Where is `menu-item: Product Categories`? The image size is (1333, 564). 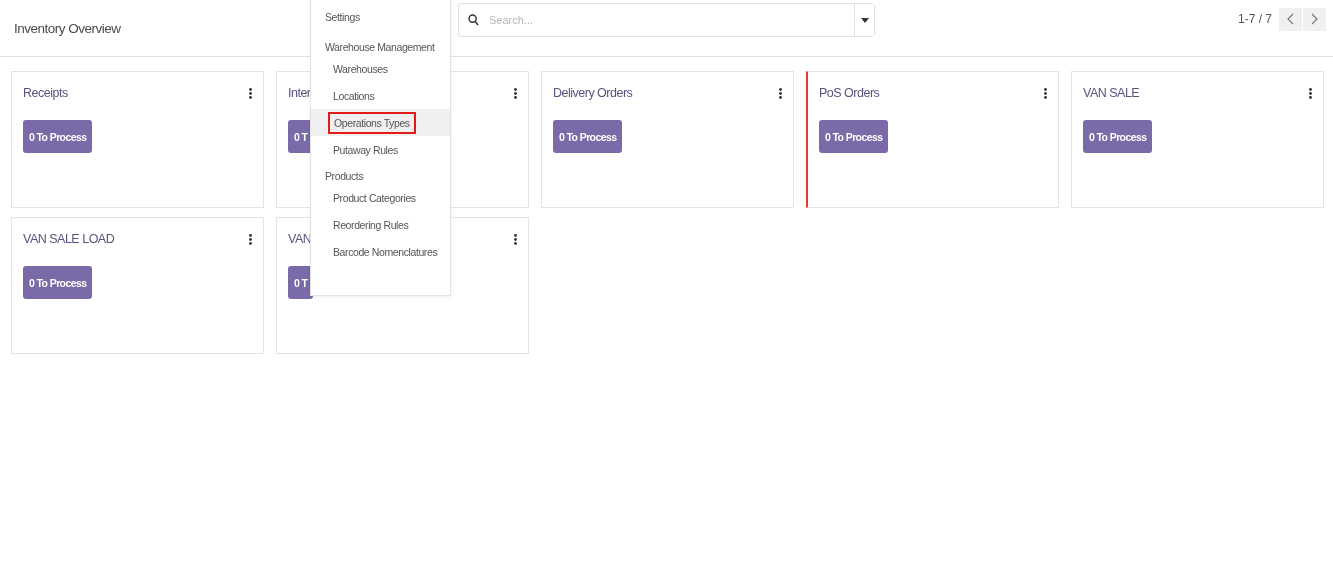 menu-item: Product Categories is located at coordinates (380, 197).